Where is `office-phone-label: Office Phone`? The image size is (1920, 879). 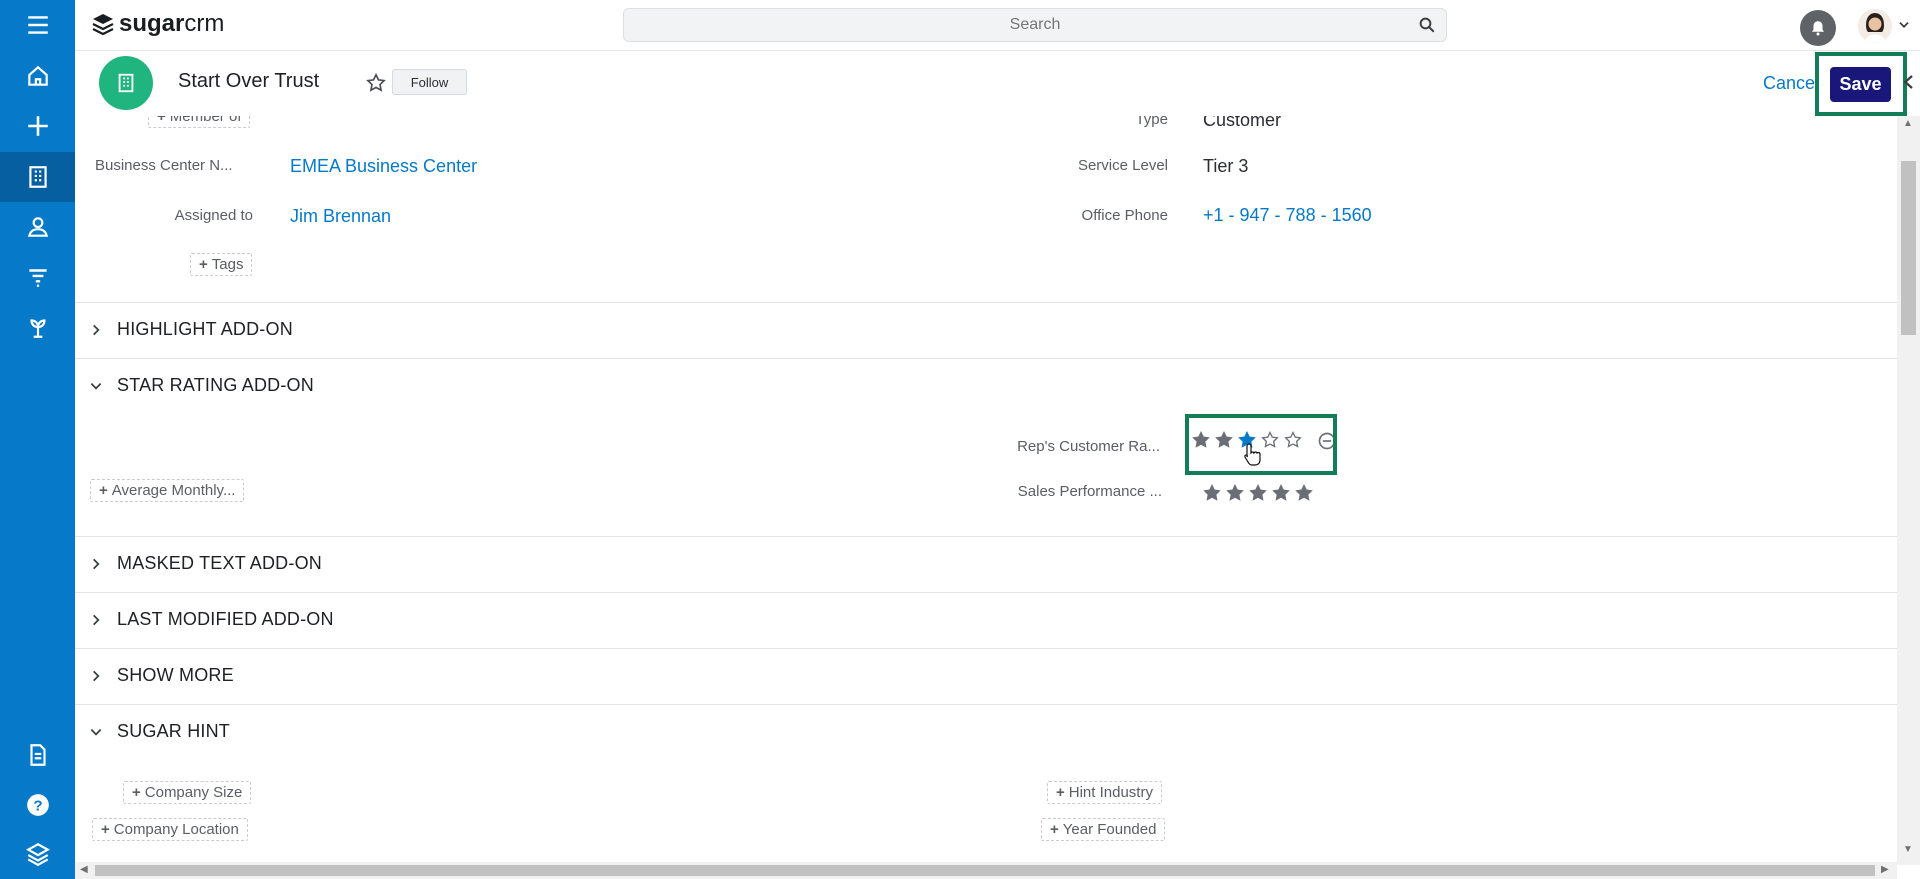
office-phone-label: Office Phone is located at coordinates (1124, 215).